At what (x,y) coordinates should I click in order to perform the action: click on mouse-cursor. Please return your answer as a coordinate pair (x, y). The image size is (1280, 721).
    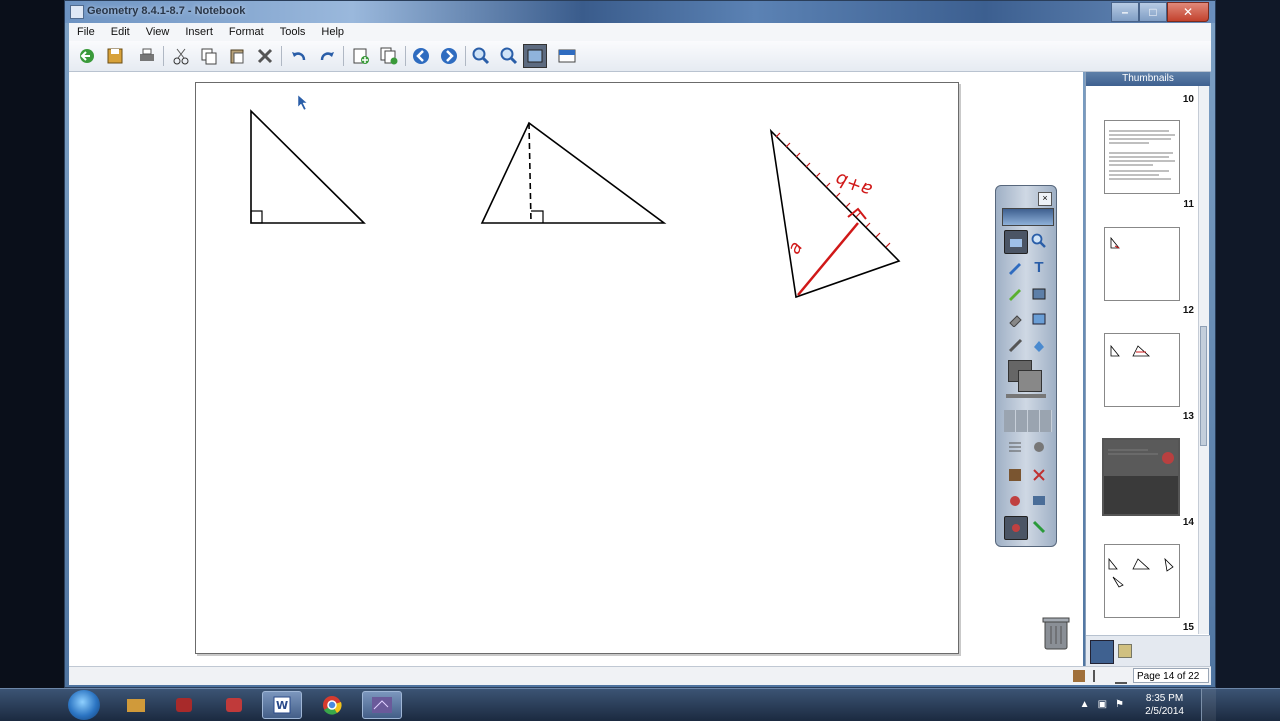
    Looking at the image, I should click on (302, 102).